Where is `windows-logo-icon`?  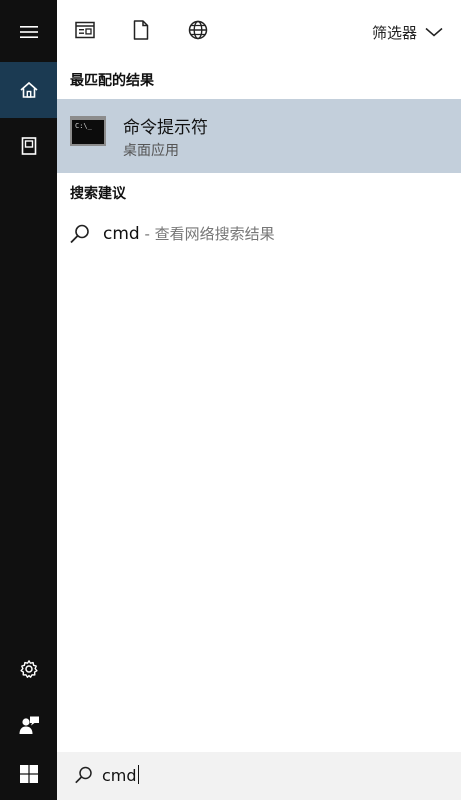
windows-logo-icon is located at coordinates (29, 776).